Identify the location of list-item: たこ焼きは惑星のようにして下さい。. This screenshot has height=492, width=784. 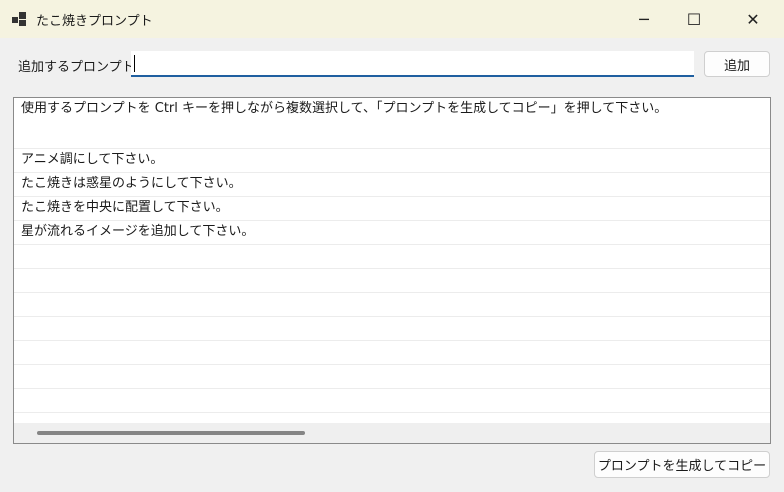
(392, 185).